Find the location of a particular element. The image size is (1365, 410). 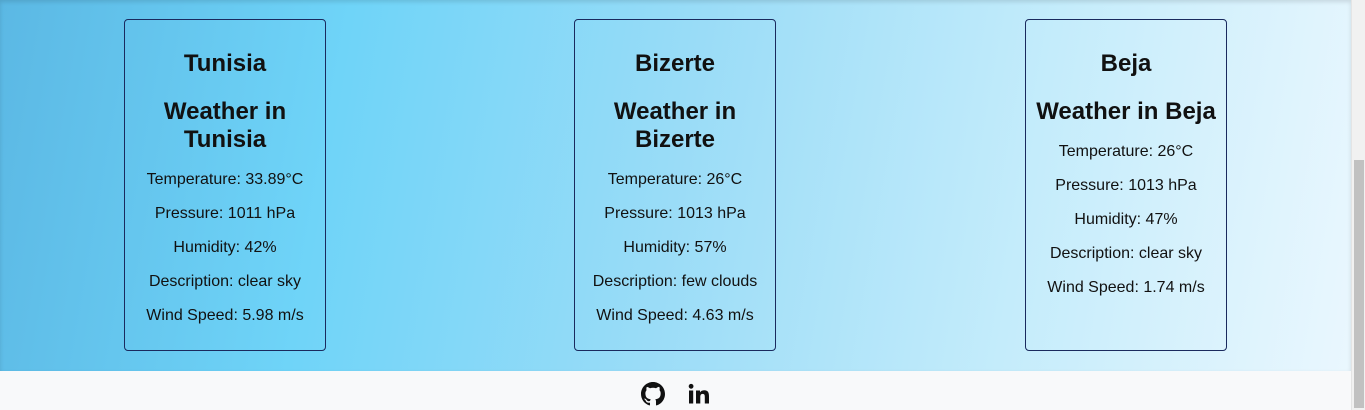

card-wind-speed: Wind Speed: 4.63 m/s is located at coordinates (675, 315).